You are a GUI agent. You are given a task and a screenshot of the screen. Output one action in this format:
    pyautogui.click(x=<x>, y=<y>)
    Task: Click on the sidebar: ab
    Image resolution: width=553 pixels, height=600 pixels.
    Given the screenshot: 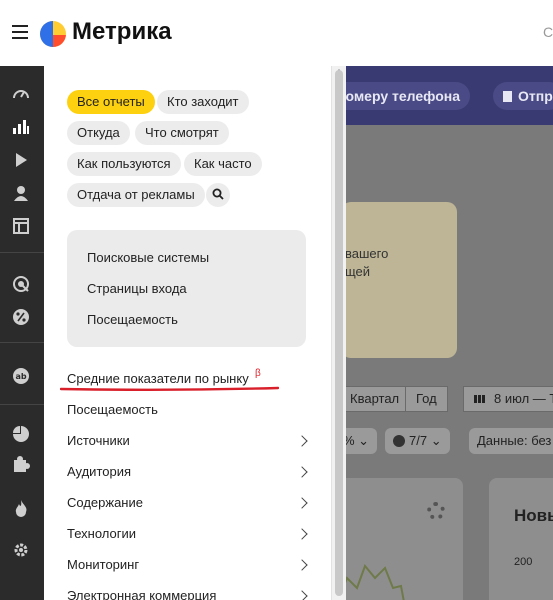 What is the action you would take?
    pyautogui.click(x=22, y=333)
    